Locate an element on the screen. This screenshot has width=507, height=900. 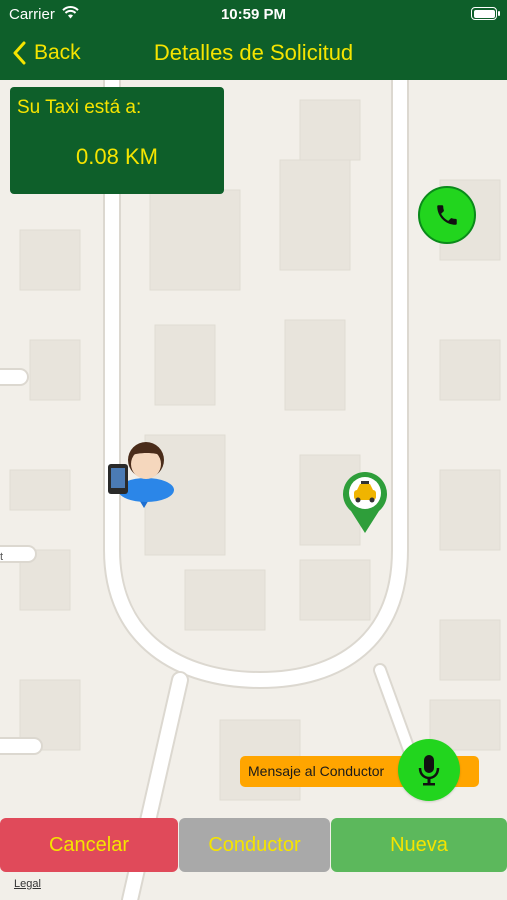
message-driver-label: Mensaje al Conductor is located at coordinates (316, 771).